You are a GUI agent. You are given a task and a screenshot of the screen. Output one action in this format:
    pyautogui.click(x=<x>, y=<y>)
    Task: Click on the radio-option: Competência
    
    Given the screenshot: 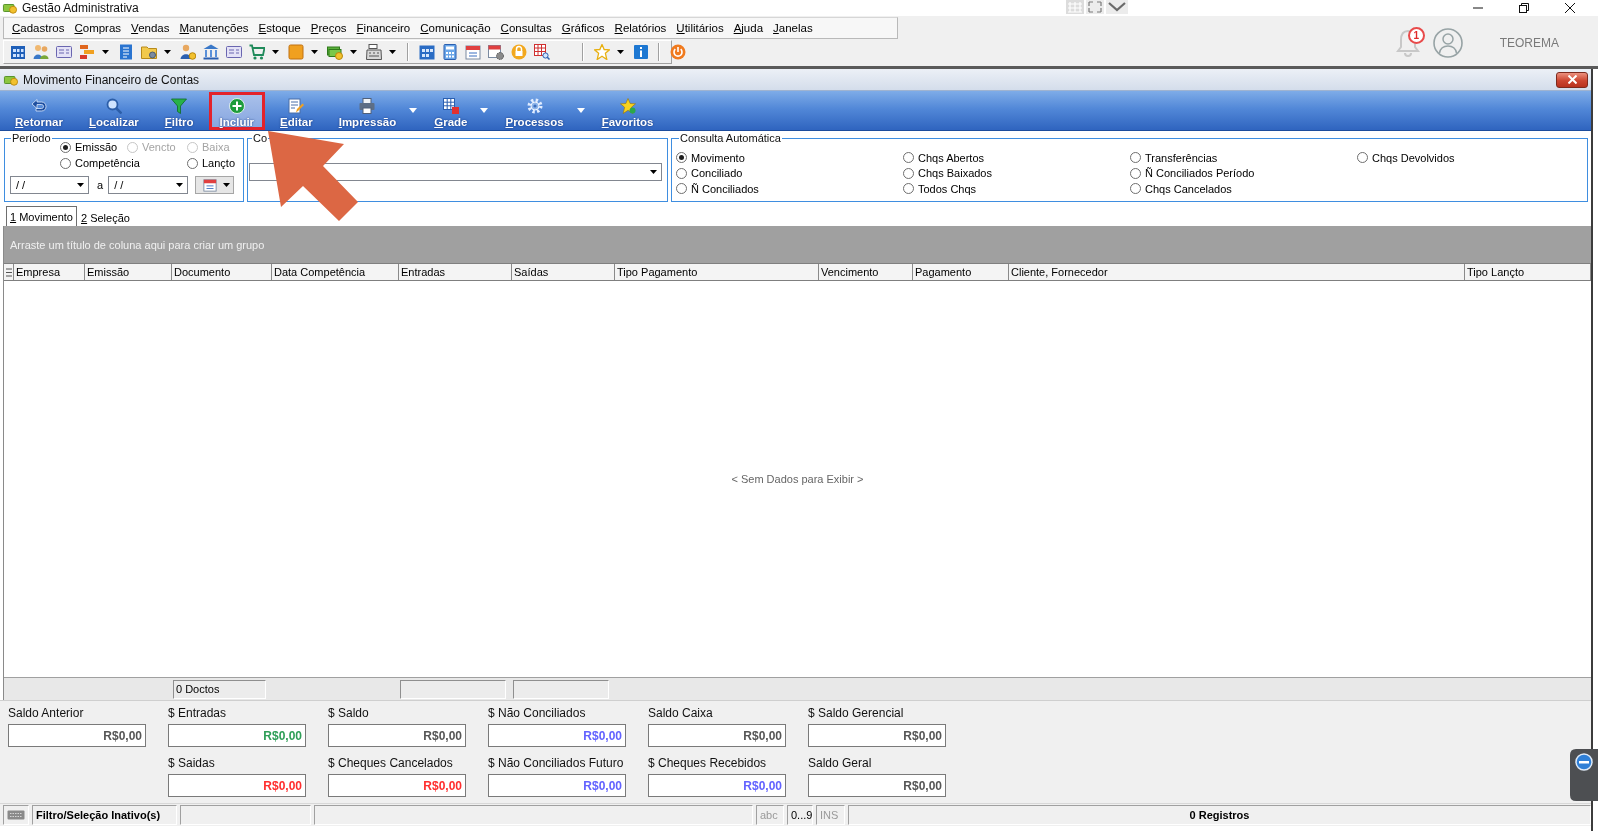 What is the action you would take?
    pyautogui.click(x=123, y=163)
    